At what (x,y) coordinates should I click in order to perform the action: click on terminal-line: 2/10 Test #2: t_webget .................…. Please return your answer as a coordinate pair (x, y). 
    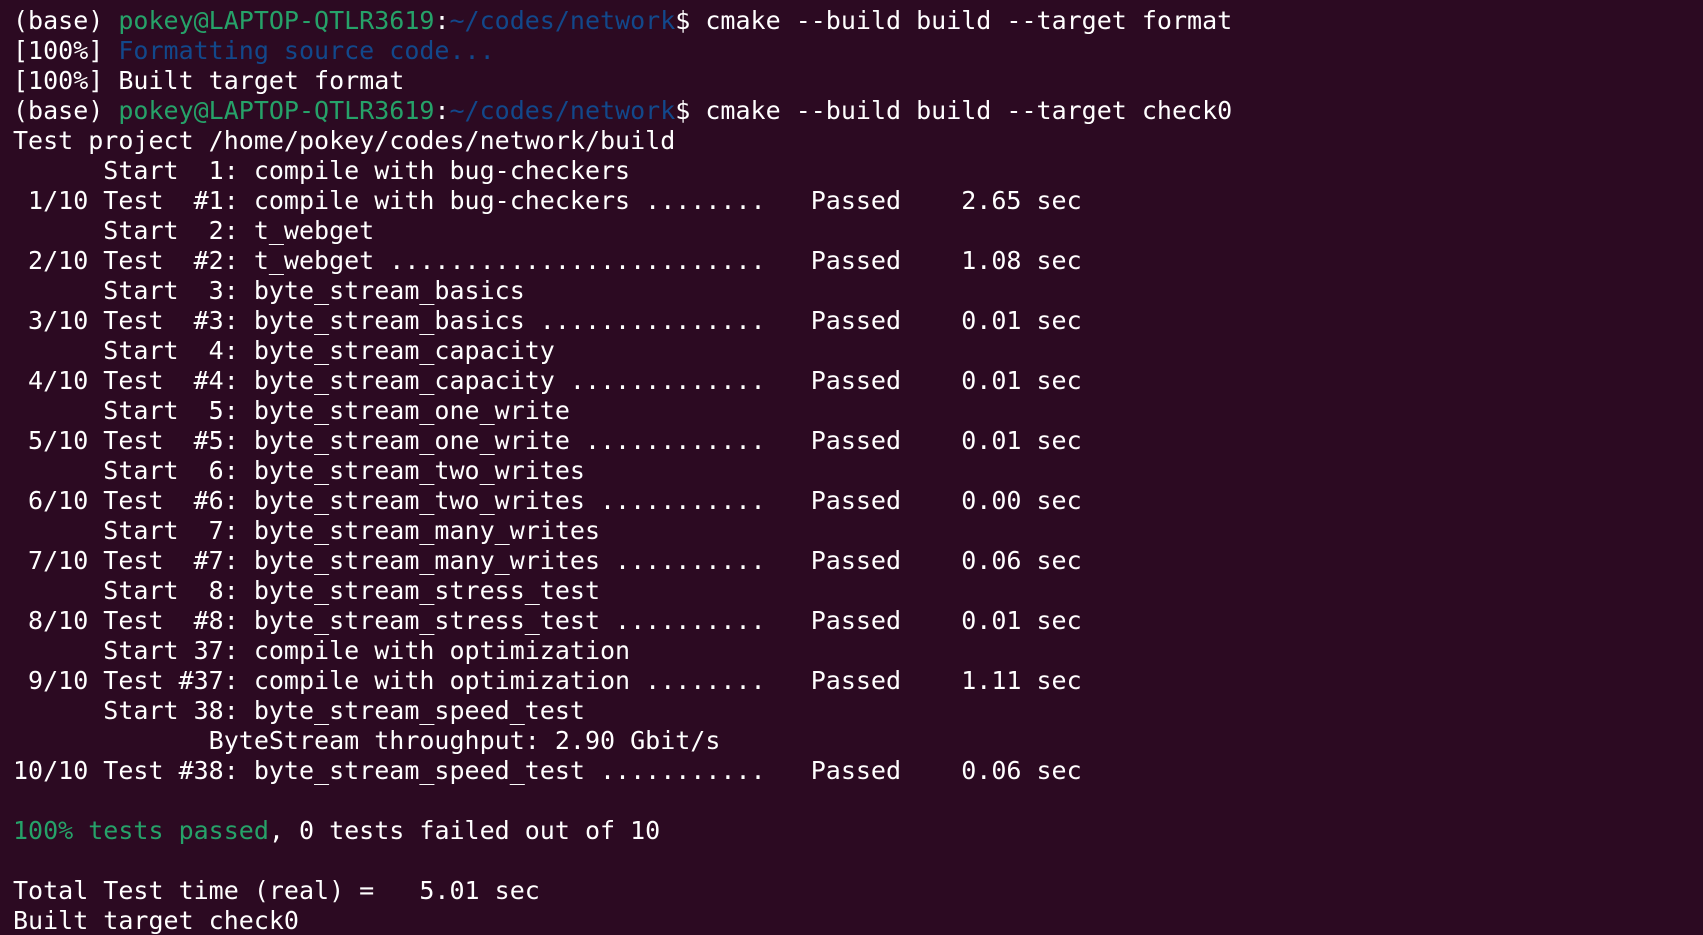
    Looking at the image, I should click on (858, 261).